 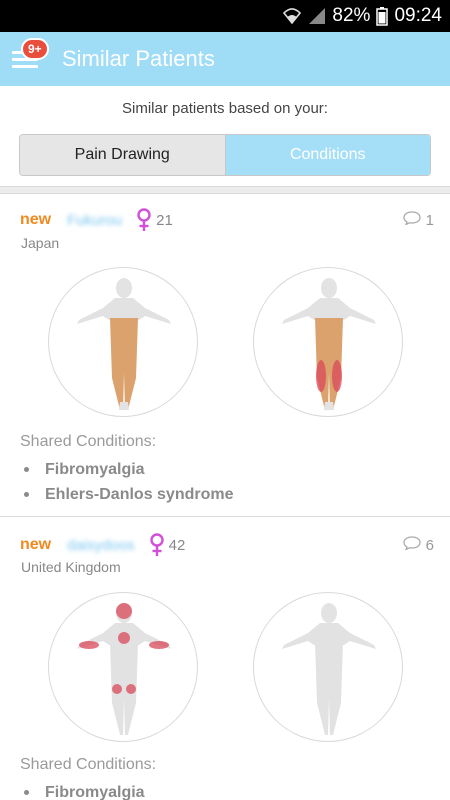 I want to click on age: 42, so click(x=177, y=545).